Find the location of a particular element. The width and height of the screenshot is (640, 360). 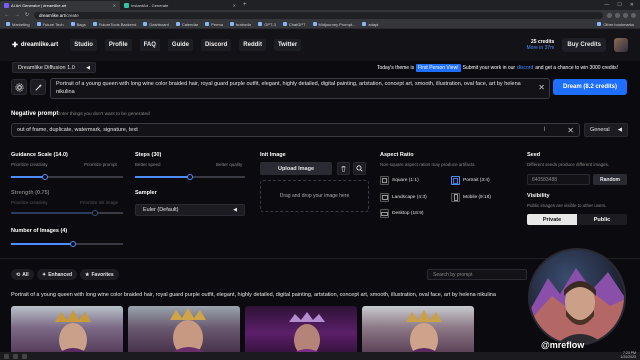

strength-slider is located at coordinates (67, 212).